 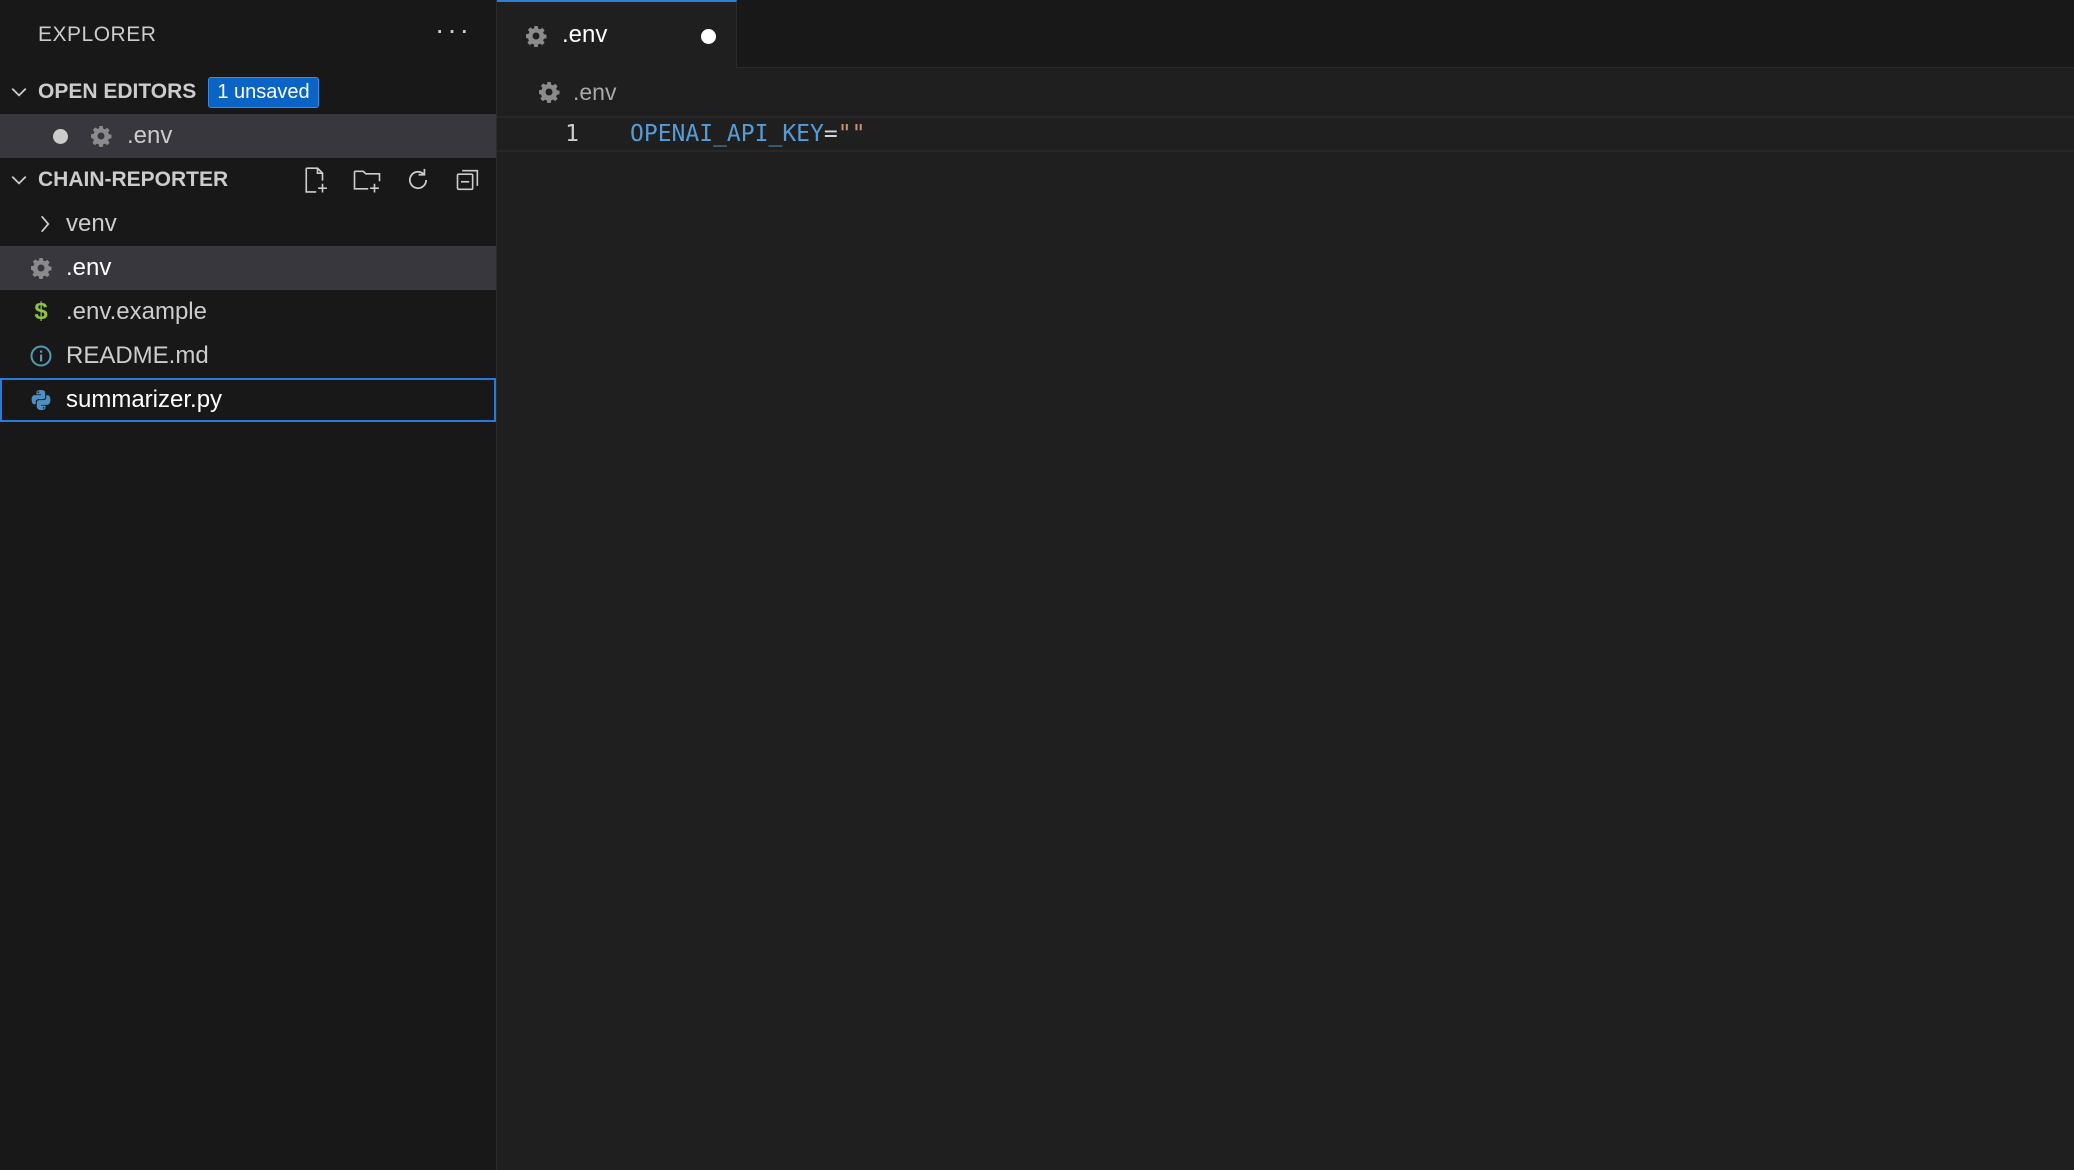 What do you see at coordinates (41, 400) in the screenshot?
I see `python-icon` at bounding box center [41, 400].